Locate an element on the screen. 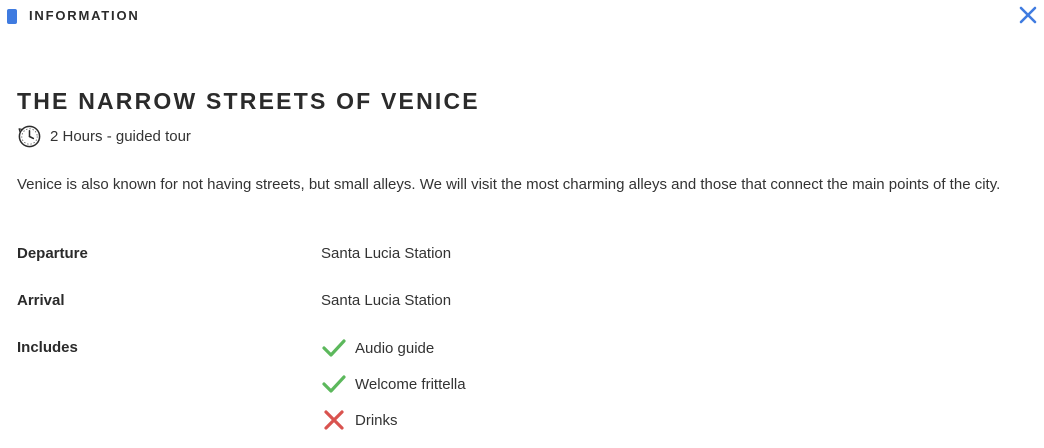  departure-label: Departure is located at coordinates (52, 253).